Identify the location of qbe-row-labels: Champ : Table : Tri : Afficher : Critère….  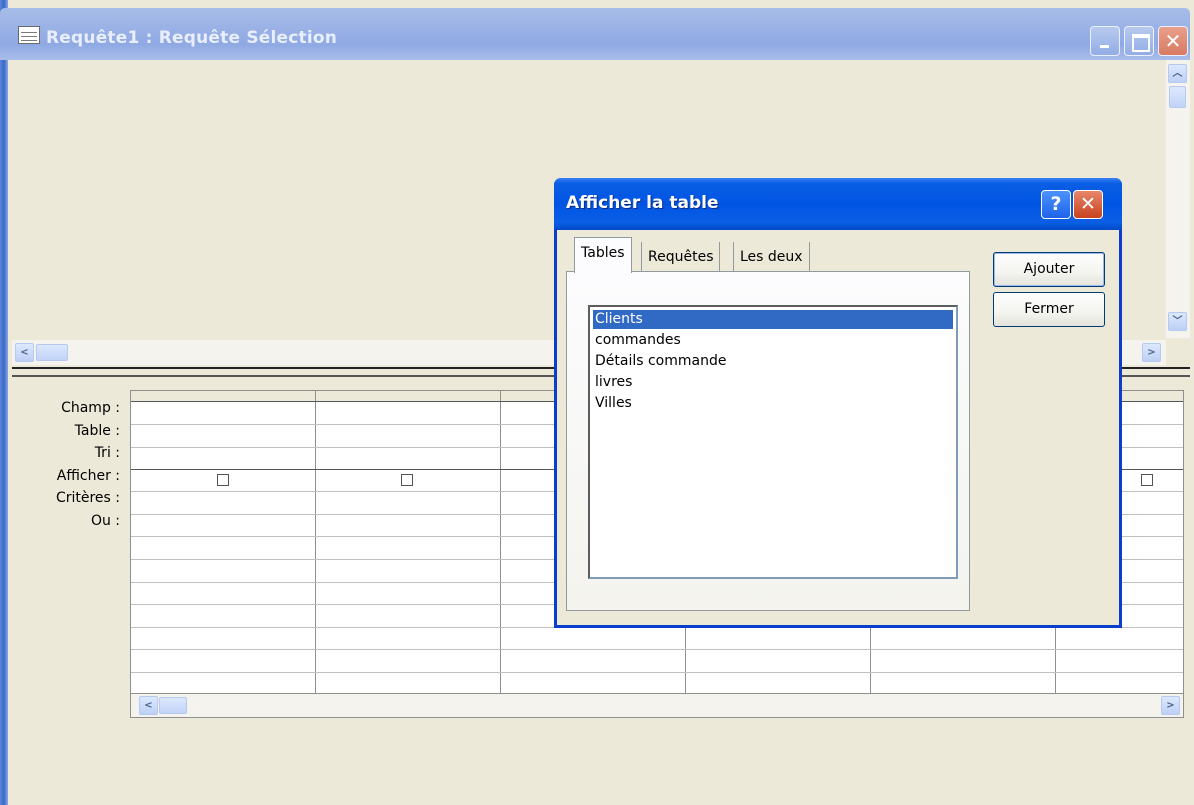
(68, 468).